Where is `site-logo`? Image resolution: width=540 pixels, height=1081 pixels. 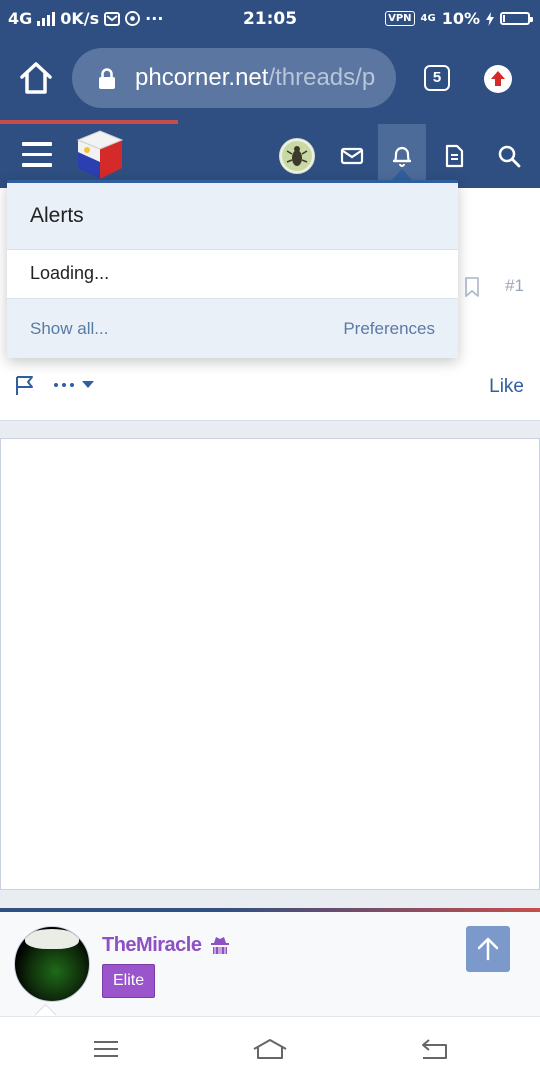
site-logo is located at coordinates (100, 155).